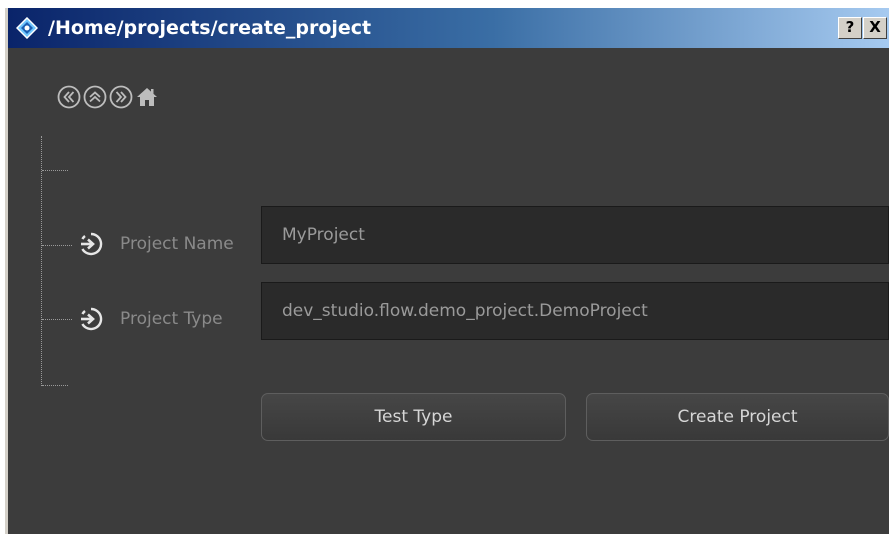 This screenshot has width=892, height=534. What do you see at coordinates (121, 97) in the screenshot?
I see `circle-chevron-right-icon` at bounding box center [121, 97].